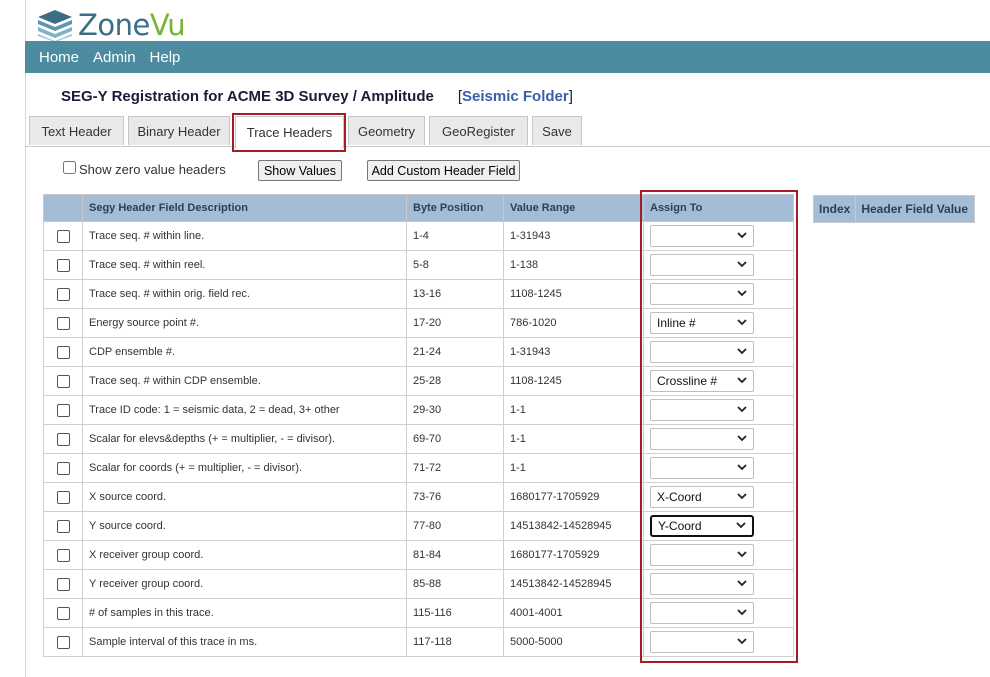 Image resolution: width=990 pixels, height=677 pixels. What do you see at coordinates (515, 96) in the screenshot?
I see `seismic-folder-link: [Seismic Folder]` at bounding box center [515, 96].